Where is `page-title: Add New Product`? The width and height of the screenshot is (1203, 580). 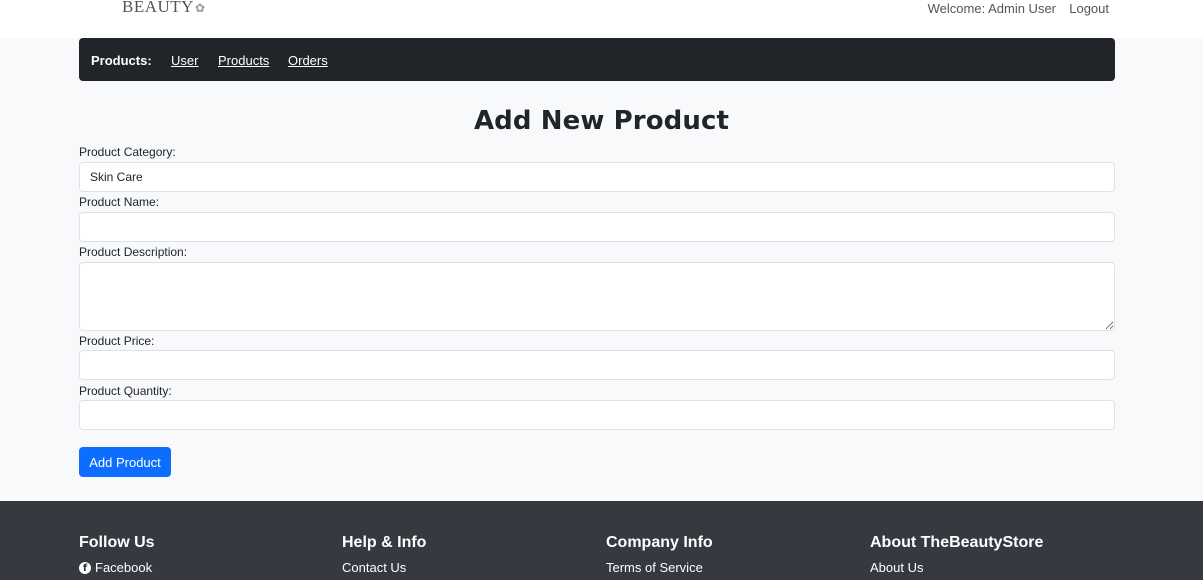
page-title: Add New Product is located at coordinates (601, 121).